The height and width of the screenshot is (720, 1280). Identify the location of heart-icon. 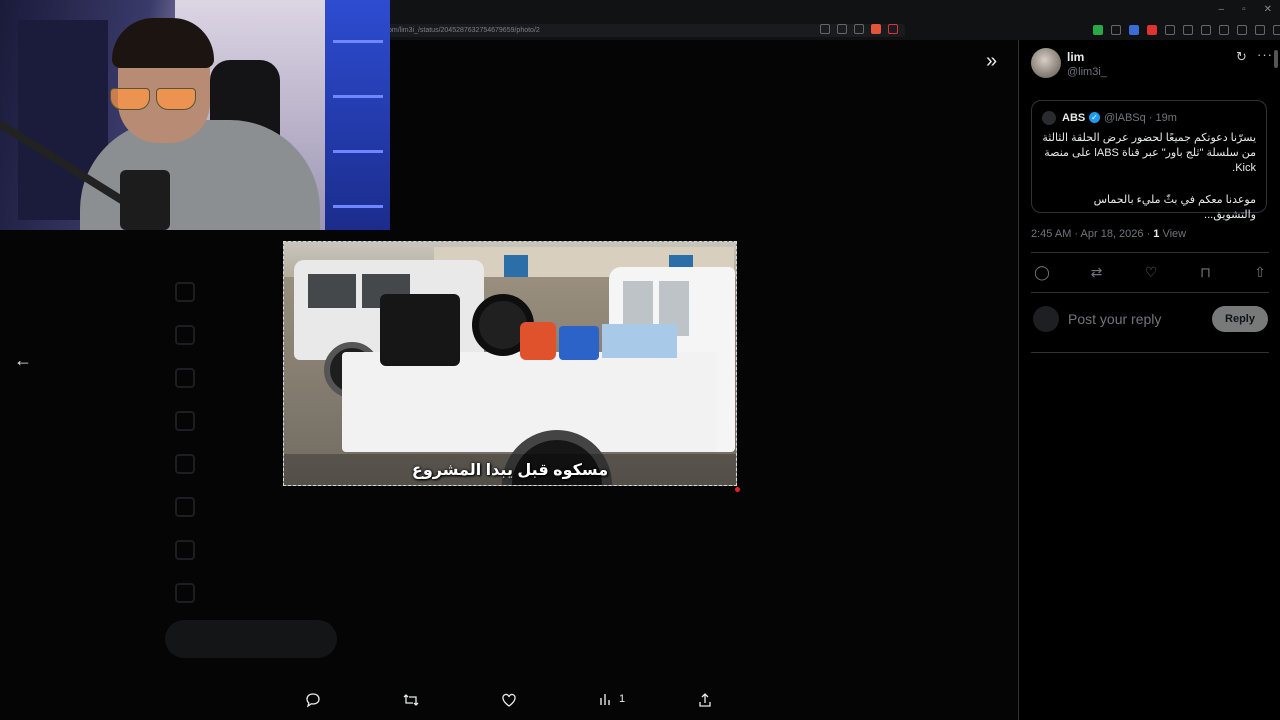
(509, 700).